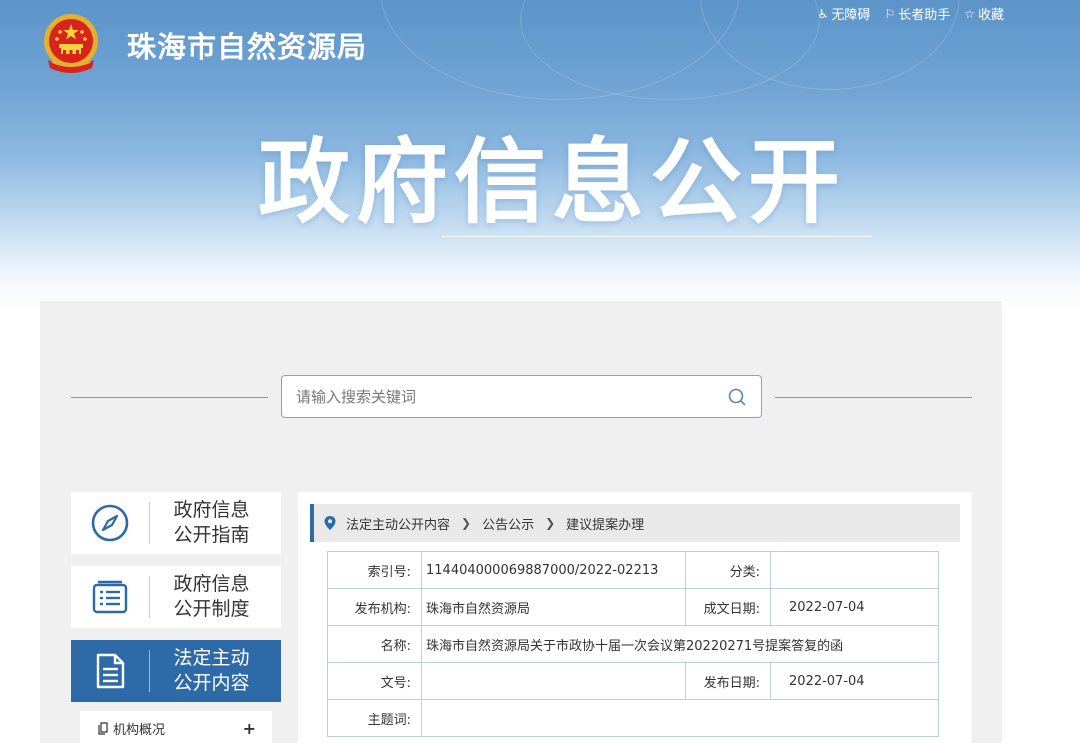 The width and height of the screenshot is (1080, 743). Describe the element at coordinates (247, 45) in the screenshot. I see `site-name: 珠海市自然资源局` at that location.